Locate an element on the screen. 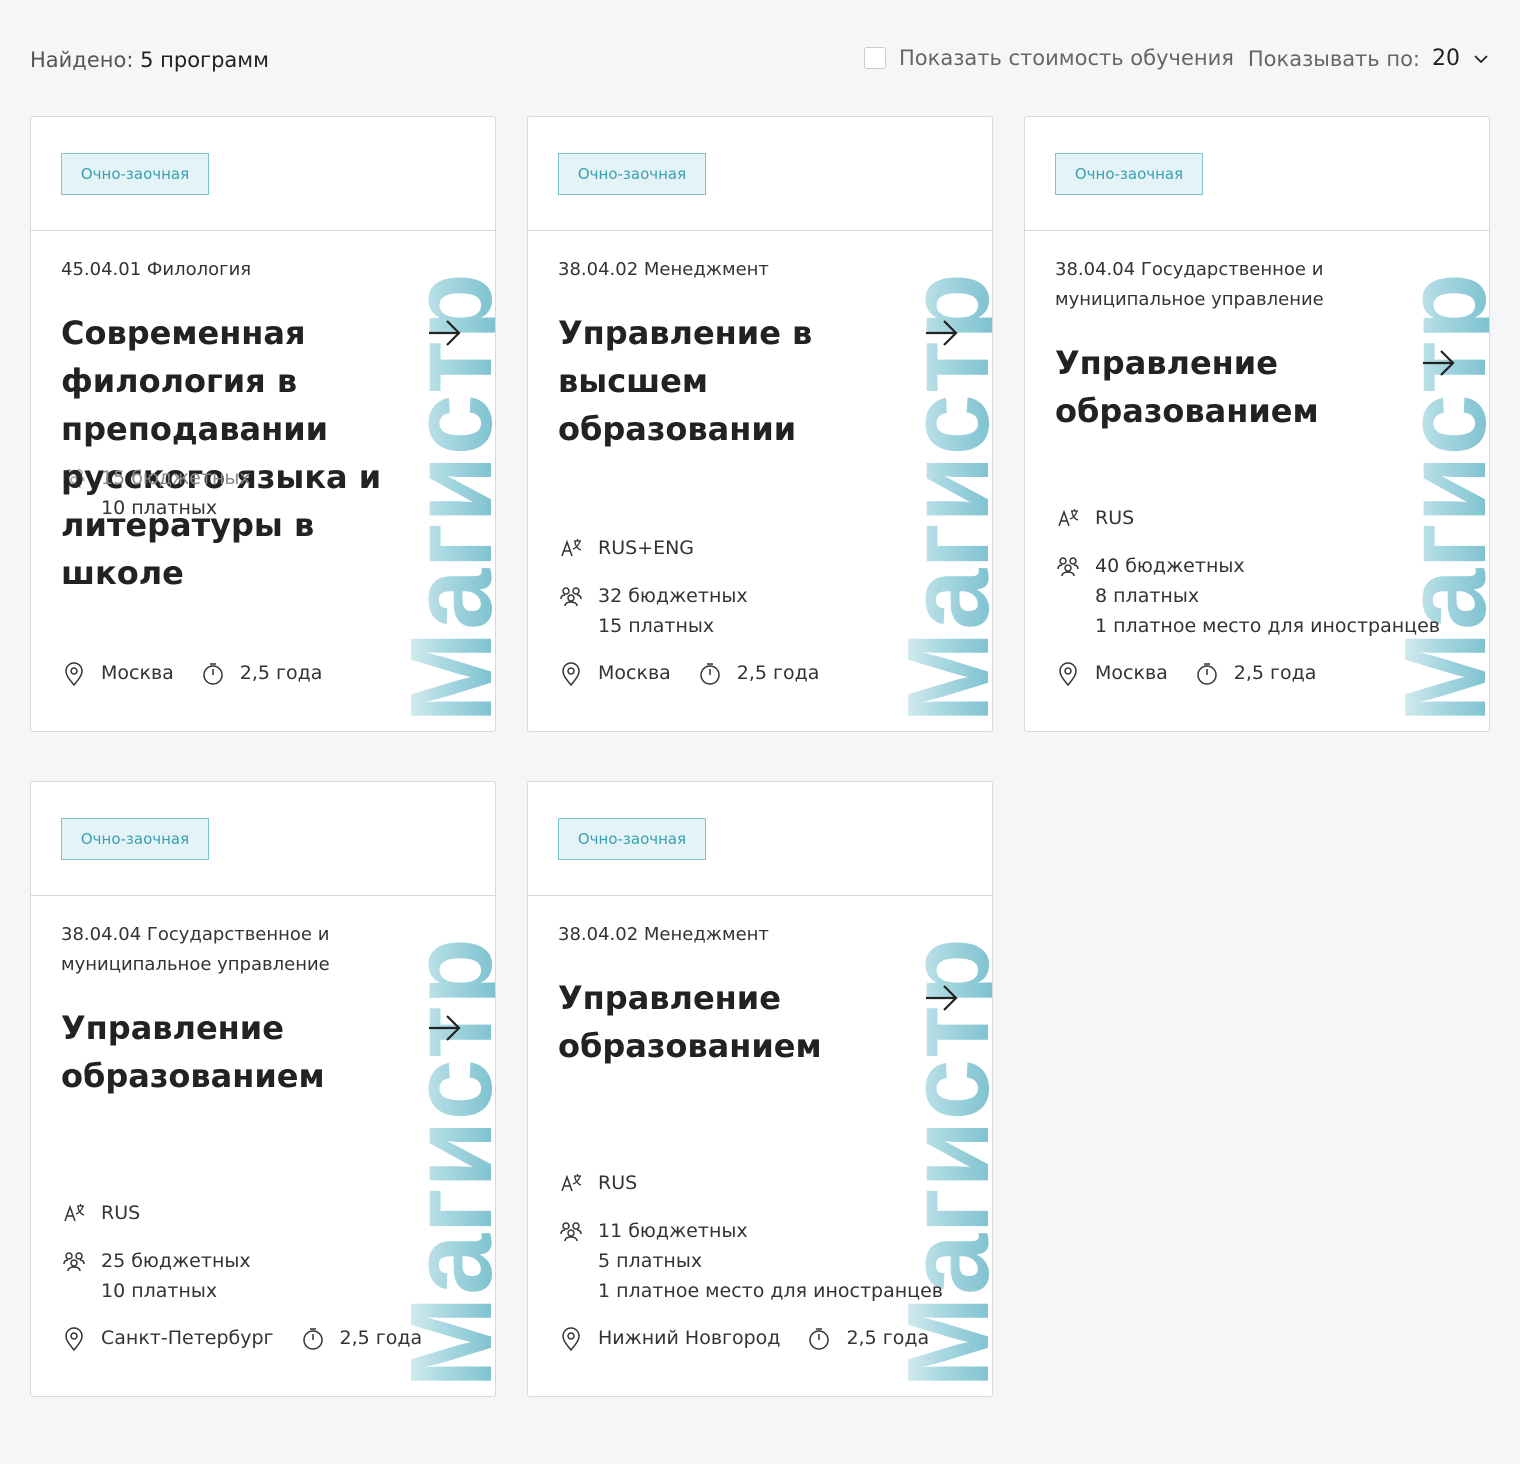  city: Нижний Новгород is located at coordinates (689, 1338).